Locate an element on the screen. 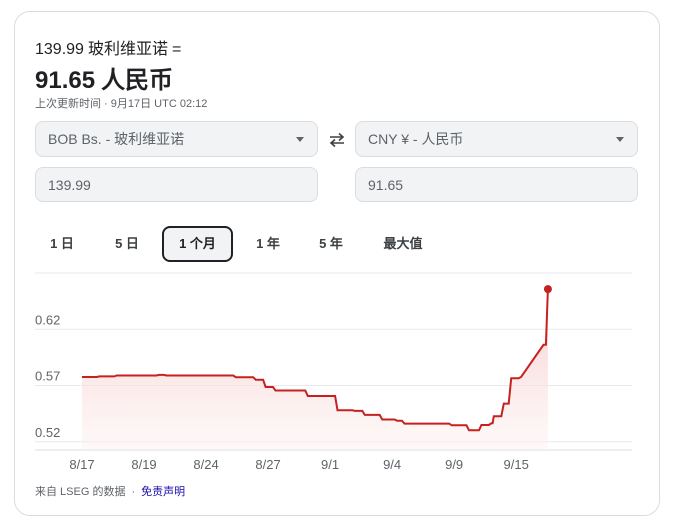 This screenshot has width=676, height=531. range-tab-5y: 5 年 is located at coordinates (331, 244).